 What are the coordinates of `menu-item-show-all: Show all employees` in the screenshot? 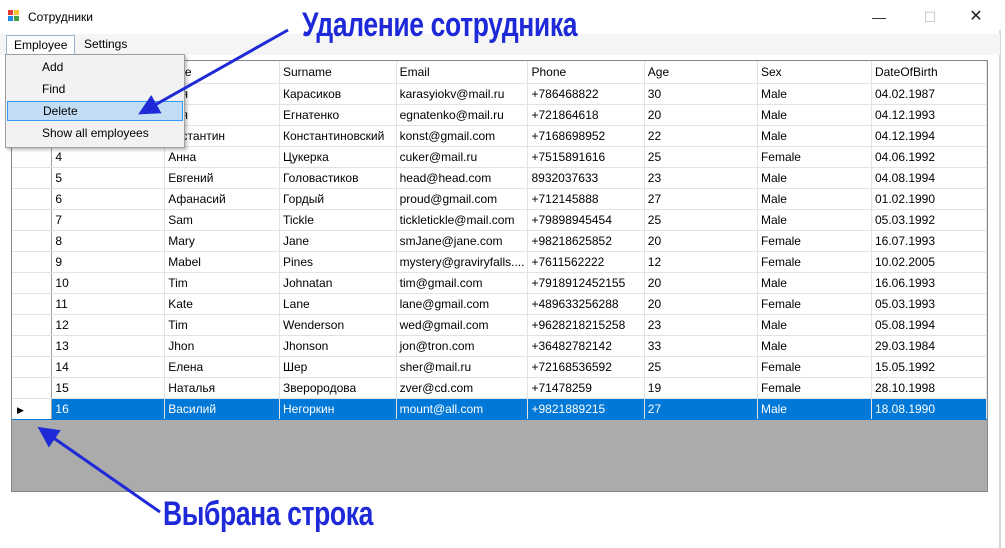 It's located at (95, 133).